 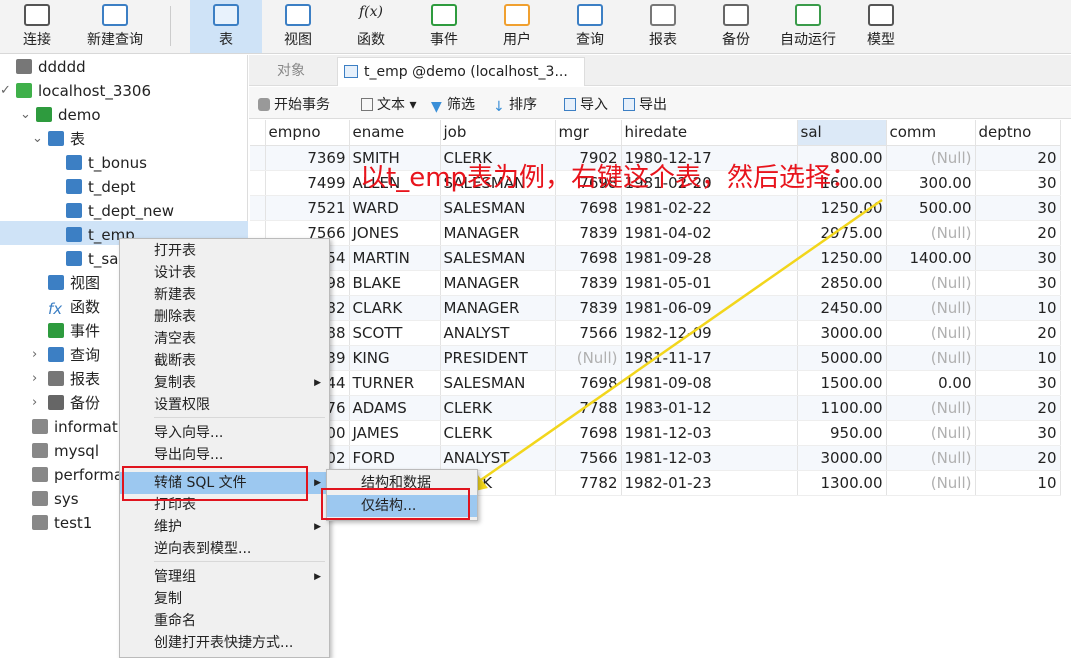 What do you see at coordinates (175, 577) in the screenshot?
I see `menu-item-label: 管理组` at bounding box center [175, 577].